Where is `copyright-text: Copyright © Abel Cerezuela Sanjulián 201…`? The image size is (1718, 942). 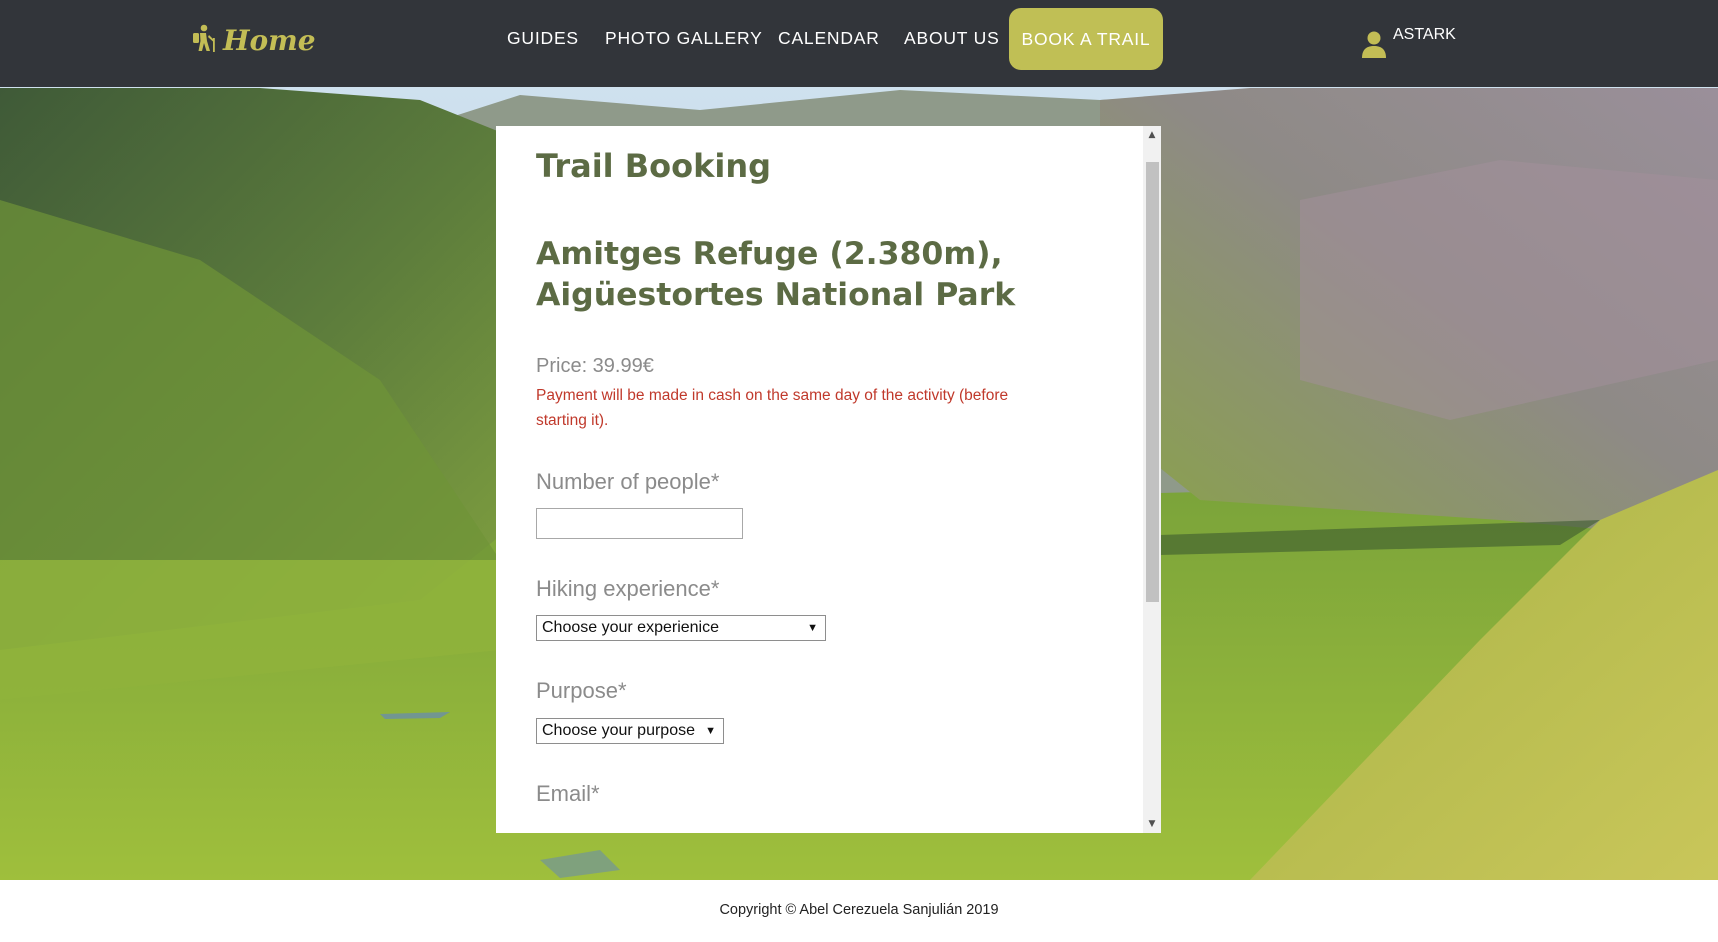
copyright-text: Copyright © Abel Cerezuela Sanjulián 201… is located at coordinates (859, 910).